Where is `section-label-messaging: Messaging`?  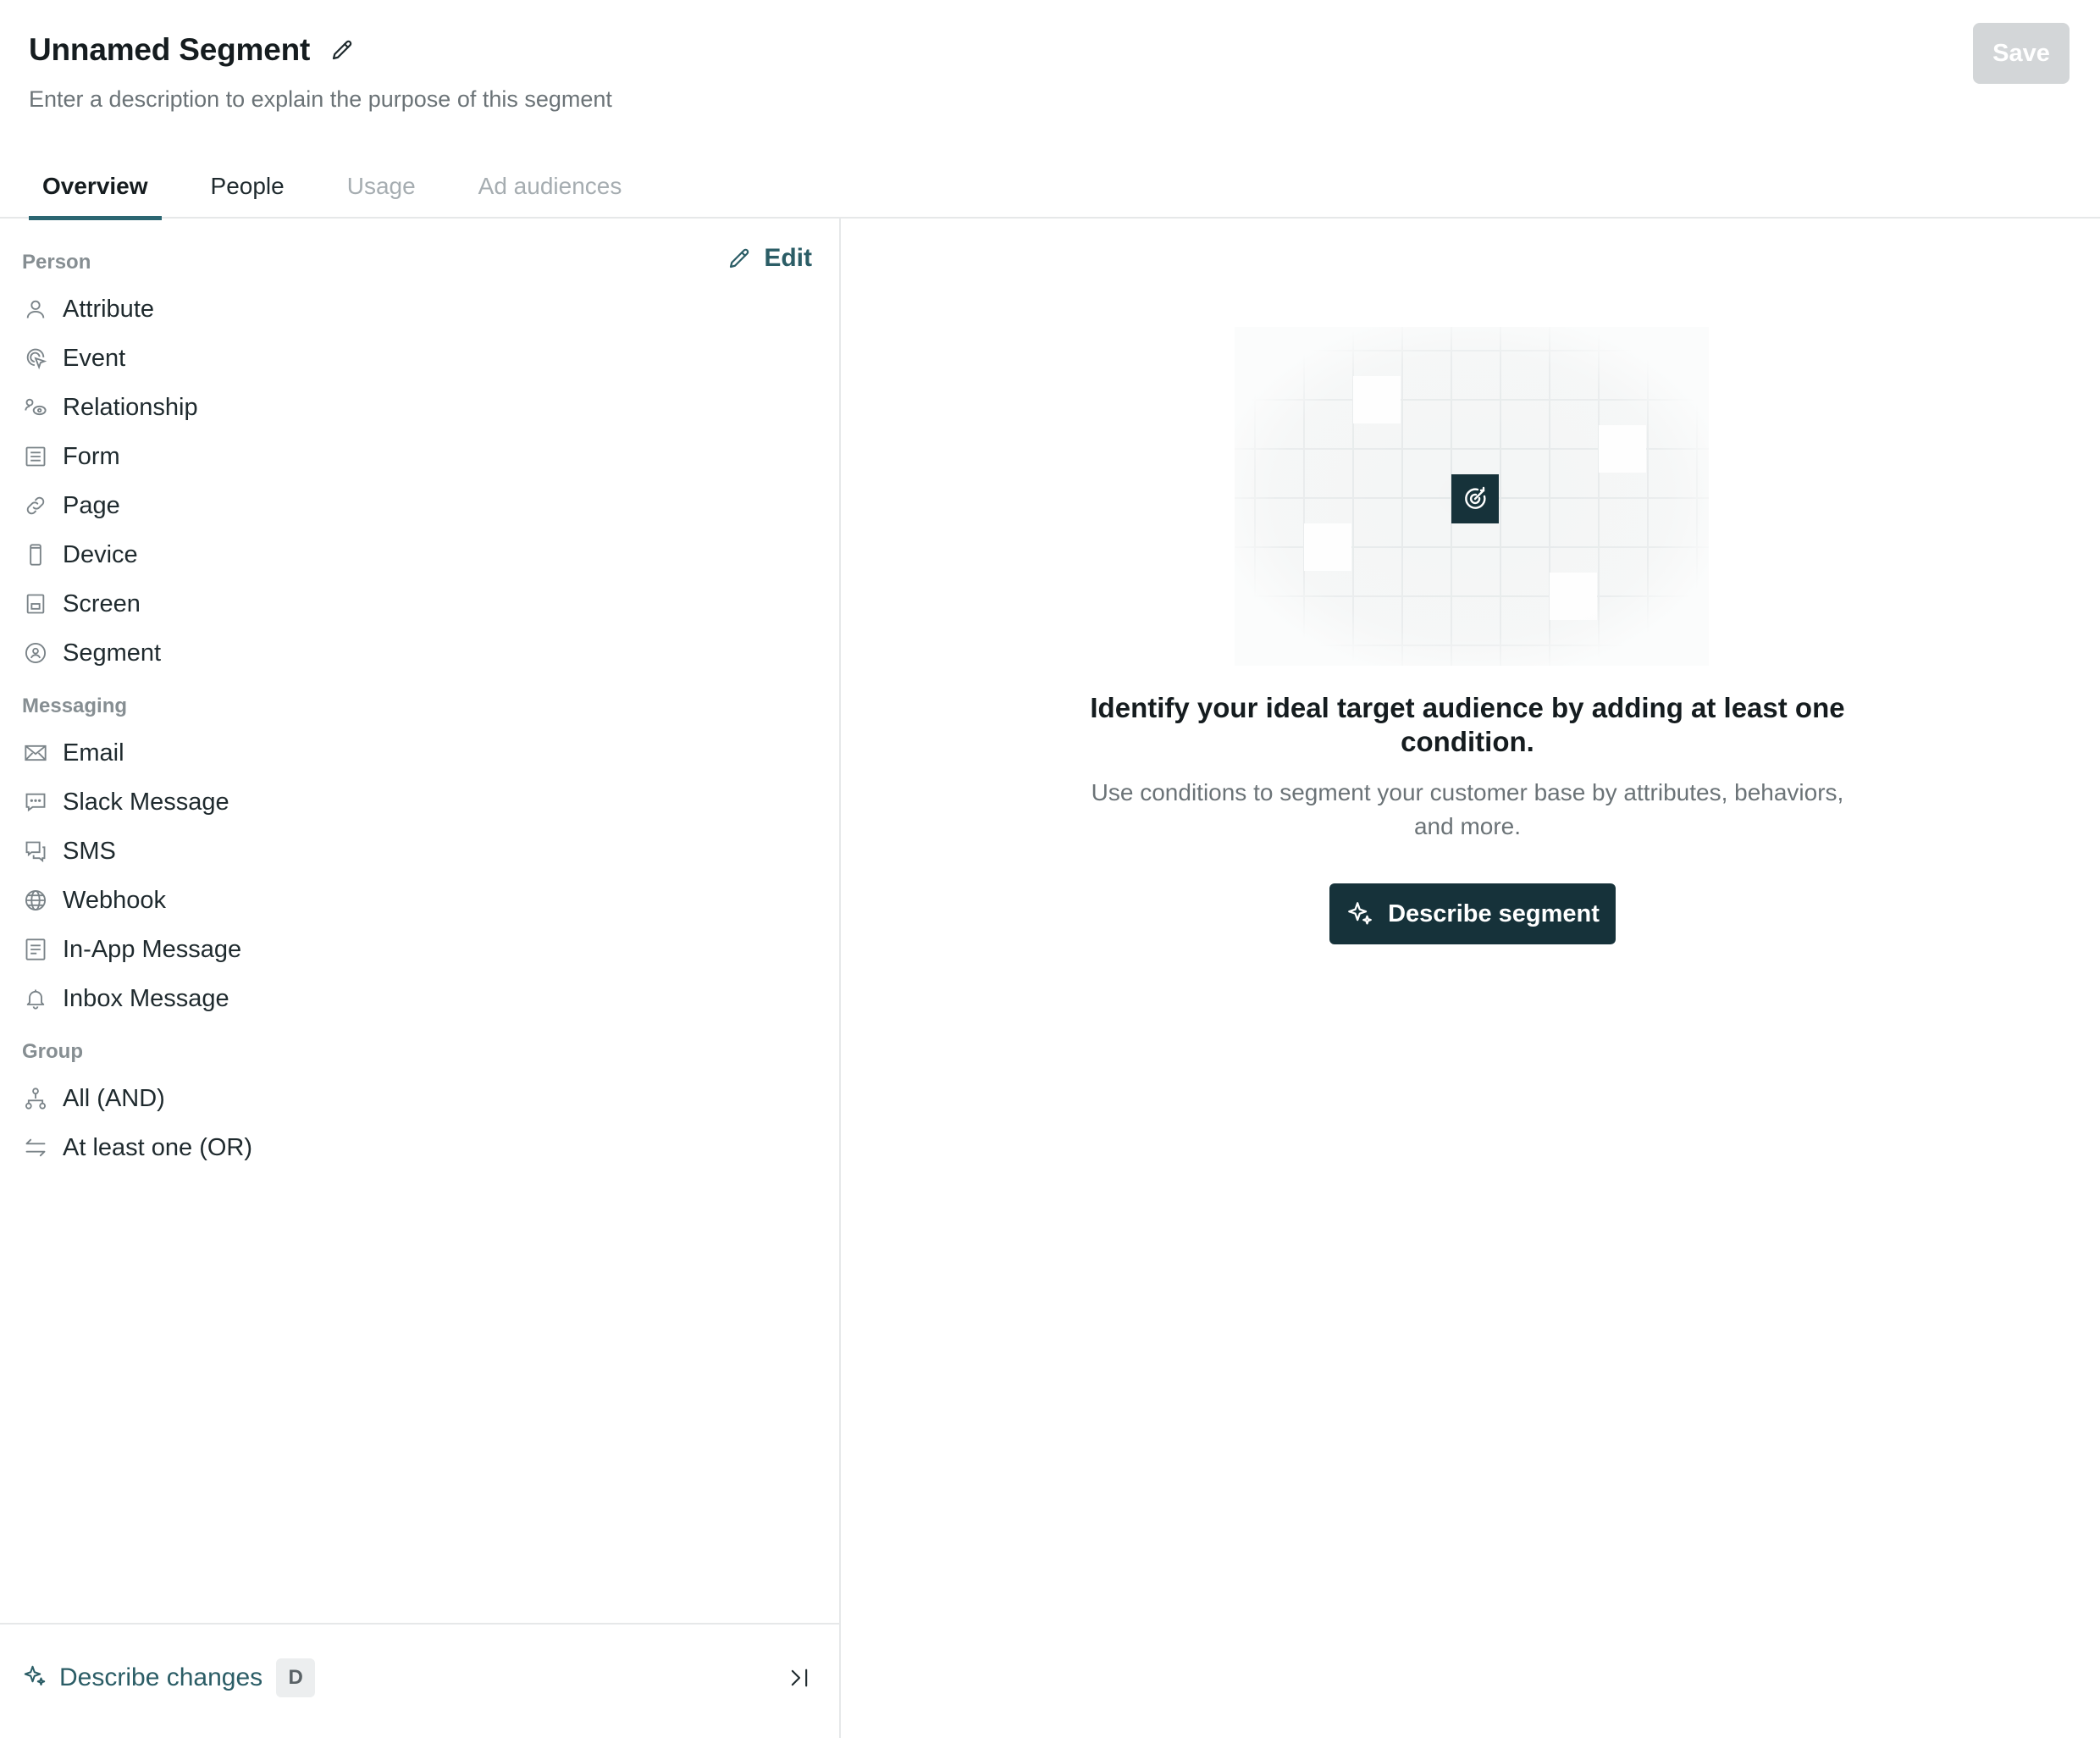 section-label-messaging: Messaging is located at coordinates (75, 706).